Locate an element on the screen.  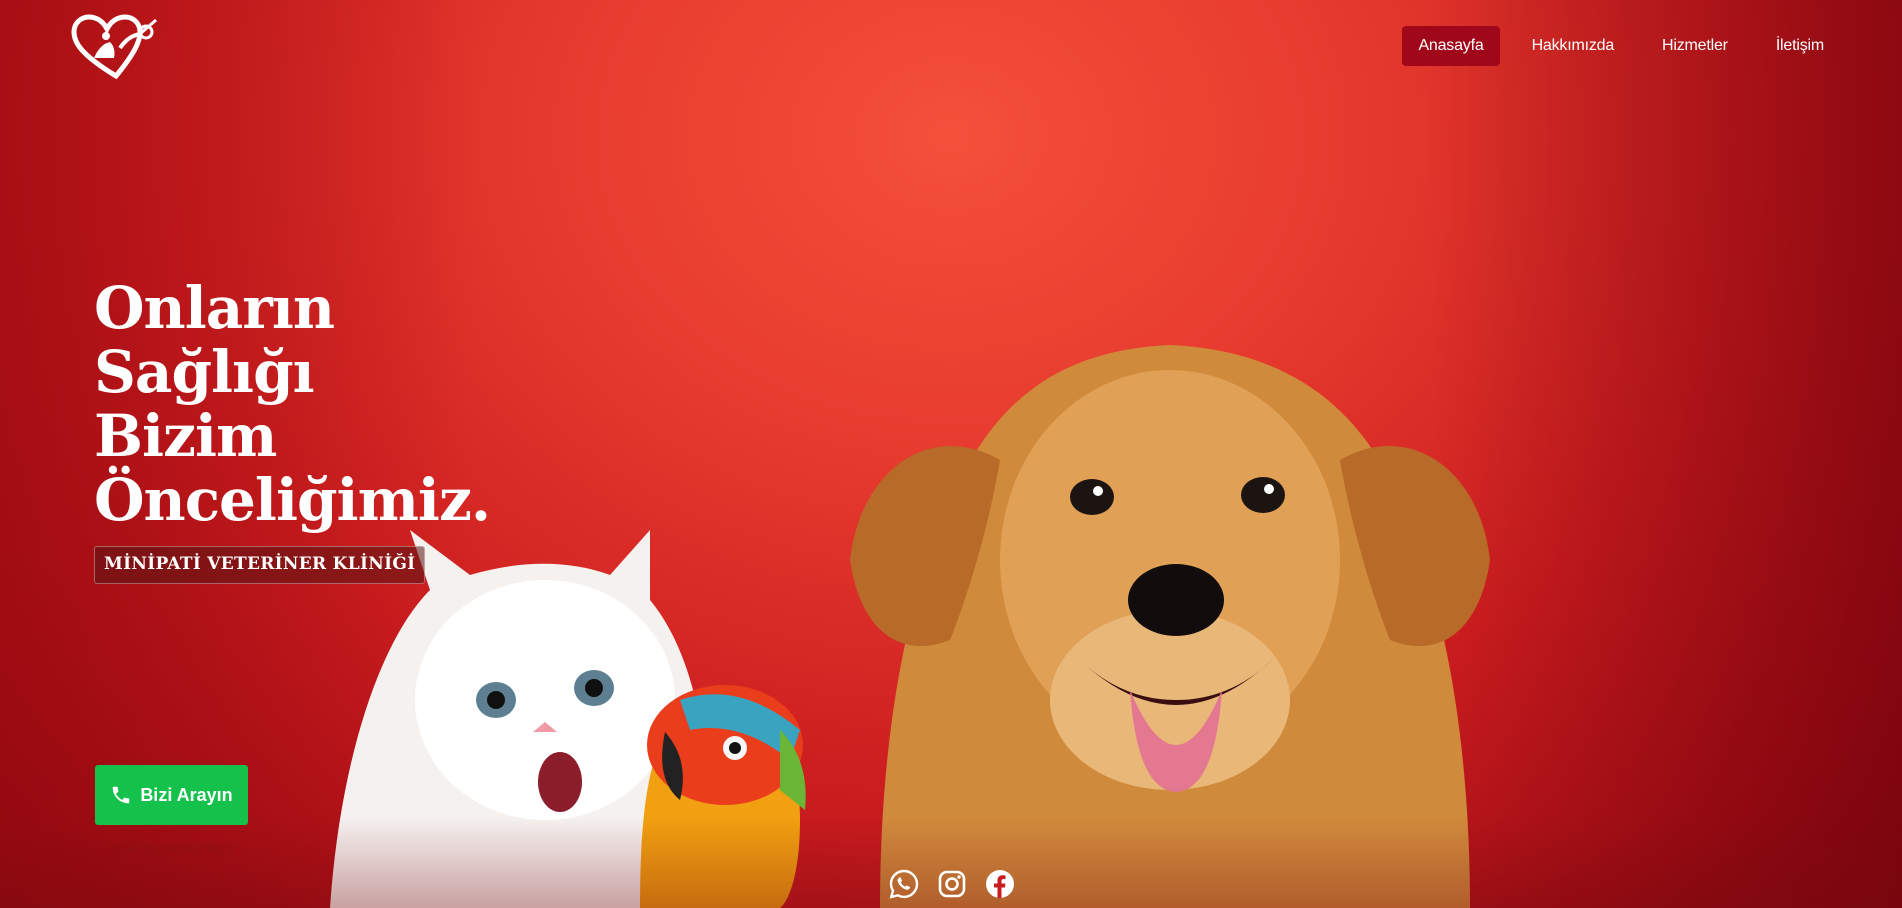
nav-item-iletisim: İletişim is located at coordinates (1800, 46).